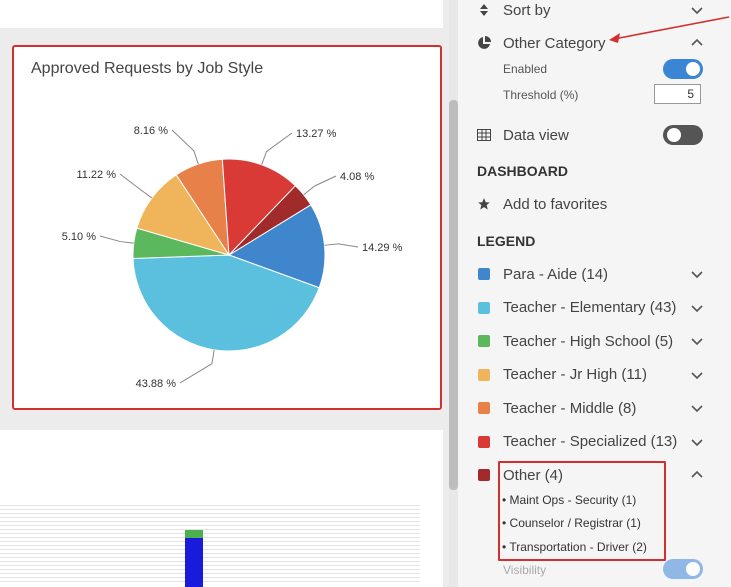 The height and width of the screenshot is (587, 731). What do you see at coordinates (590, 307) in the screenshot?
I see `legend-label: Teacher - Elementary (43)` at bounding box center [590, 307].